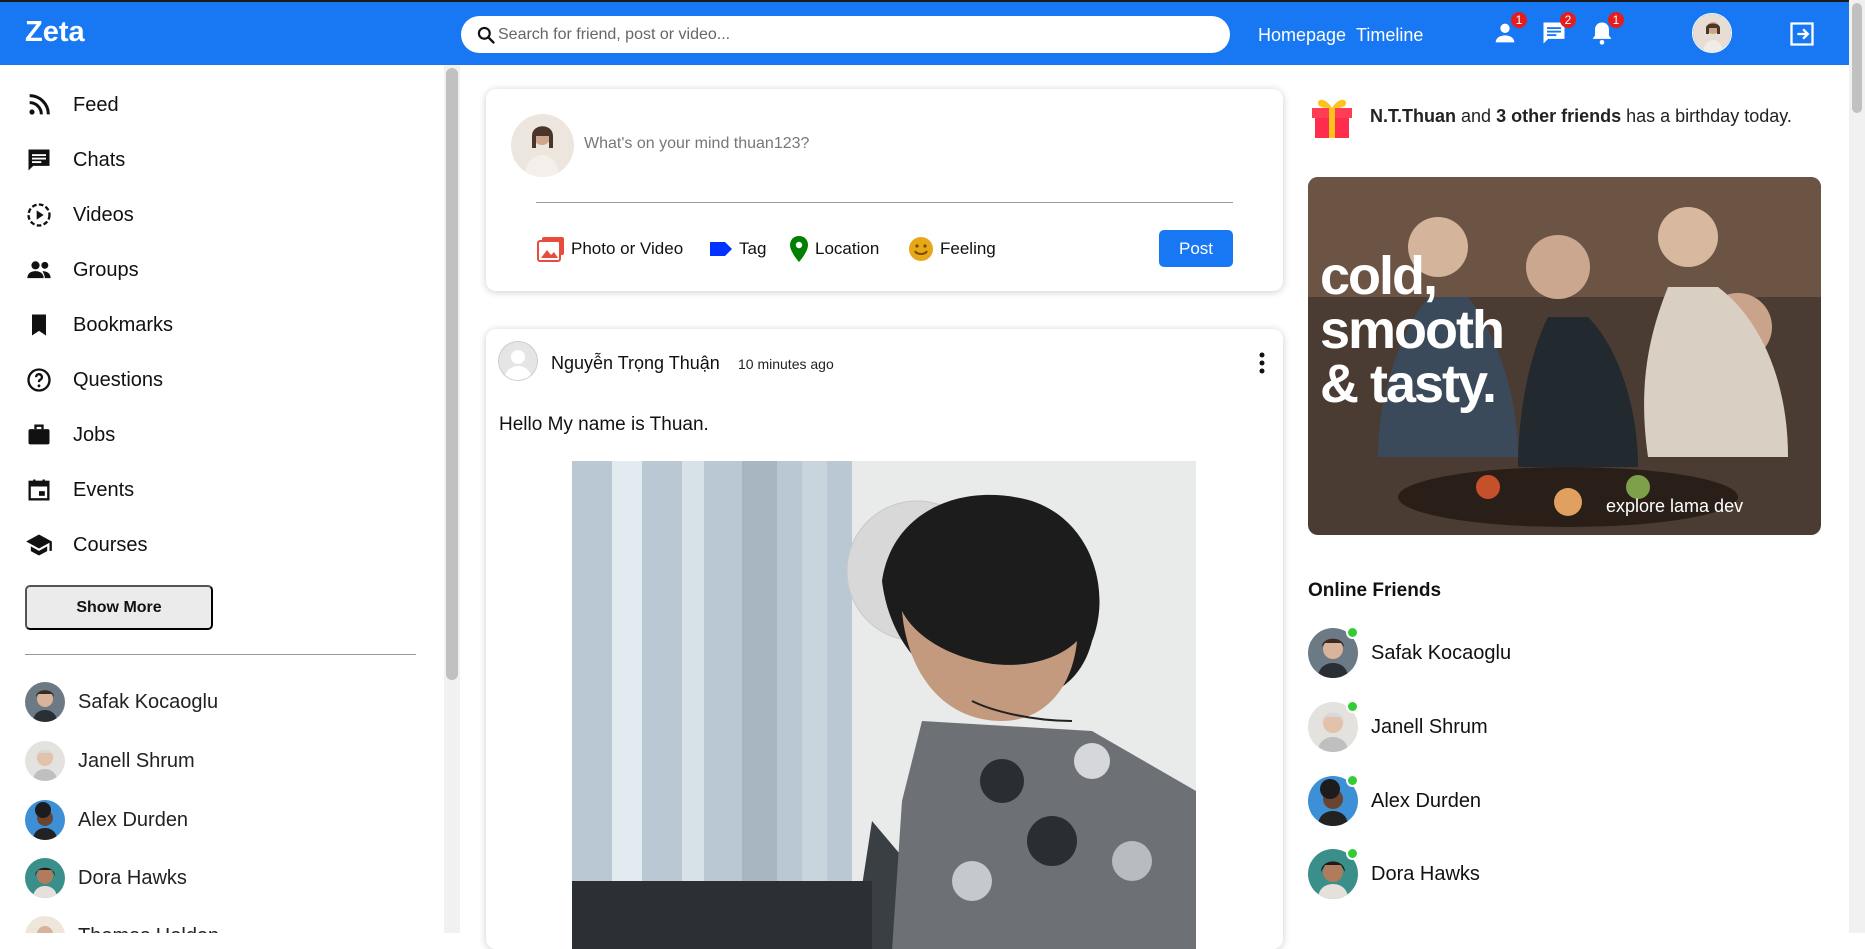  Describe the element at coordinates (110, 544) in the screenshot. I see `sidebar-item-label: Courses` at that location.